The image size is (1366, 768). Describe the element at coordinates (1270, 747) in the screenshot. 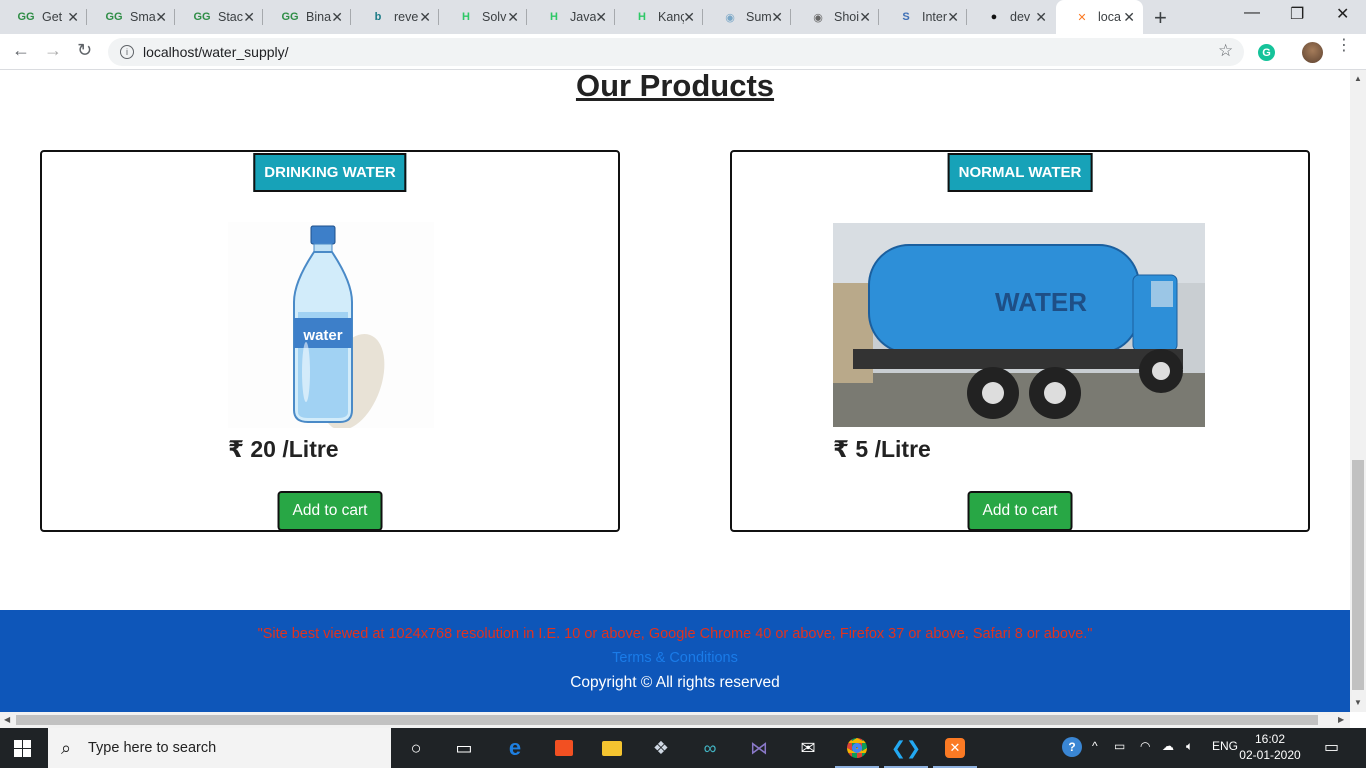

I see `system-clock: 16:02 02-01-2020` at that location.